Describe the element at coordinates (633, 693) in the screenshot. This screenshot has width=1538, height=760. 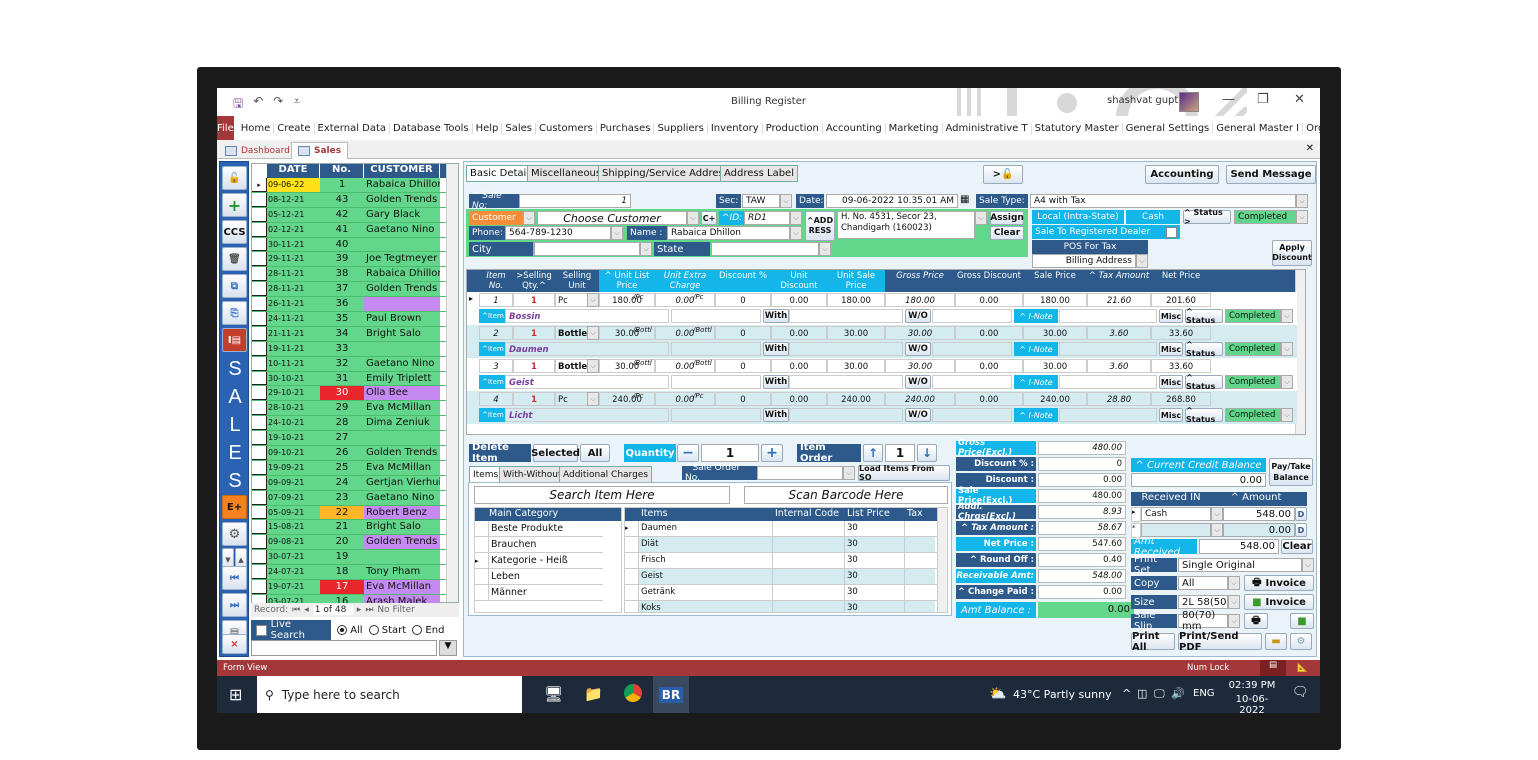
I see `chrome-icon` at that location.